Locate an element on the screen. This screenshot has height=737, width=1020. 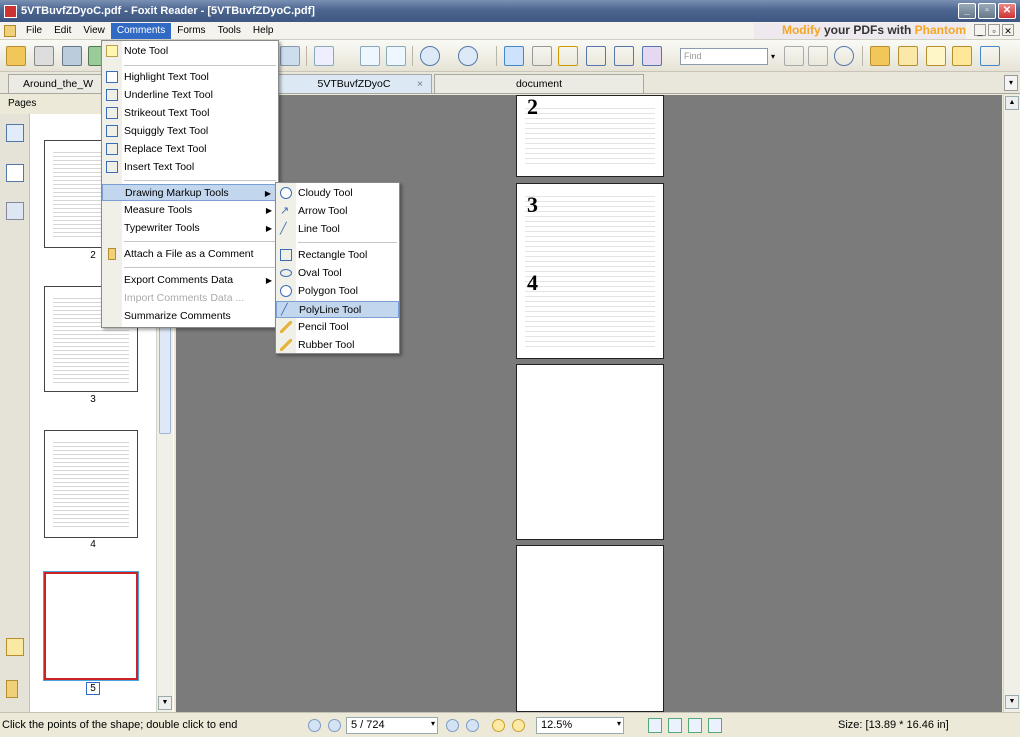
menu-item-polygon-tool: Polygon Tool is located at coordinates (337, 291).